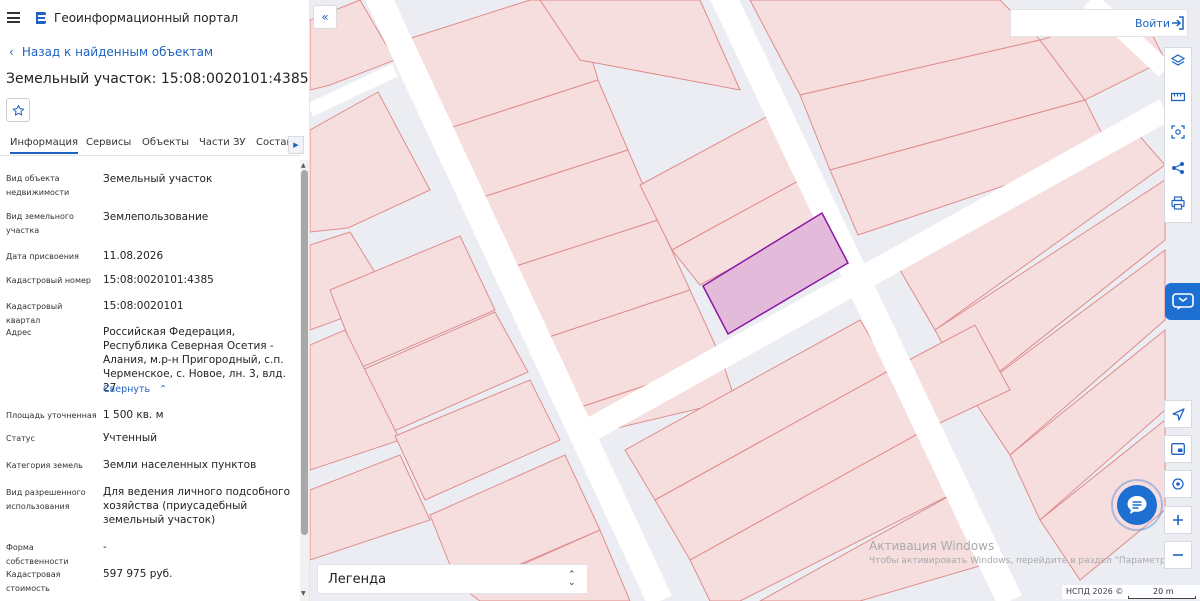 This screenshot has height=601, width=1200. Describe the element at coordinates (37, 554) in the screenshot. I see `info-label: Форма собственности` at that location.